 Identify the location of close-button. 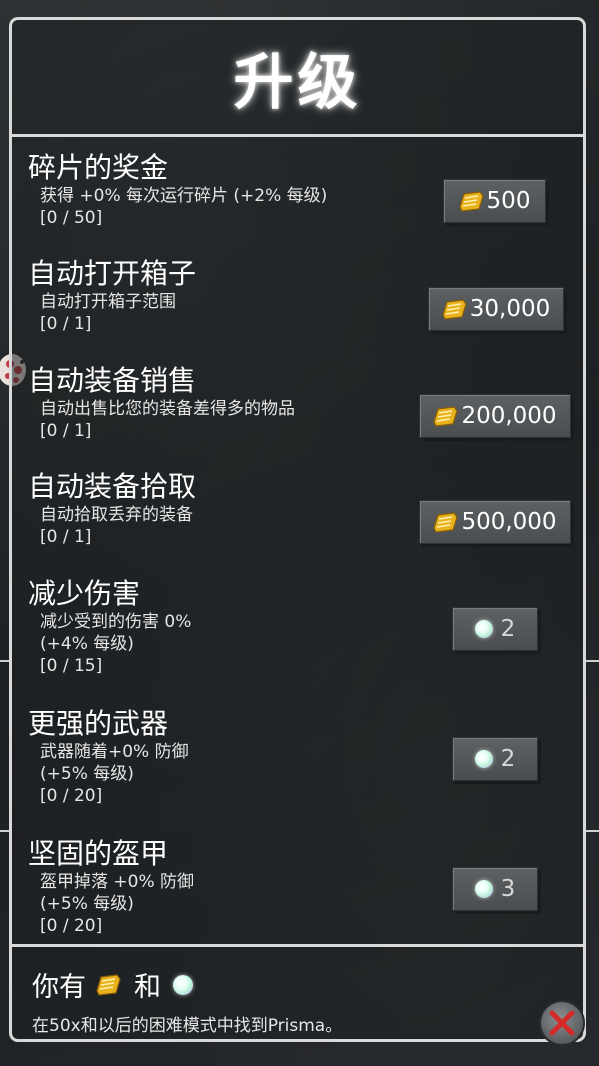
(562, 1023).